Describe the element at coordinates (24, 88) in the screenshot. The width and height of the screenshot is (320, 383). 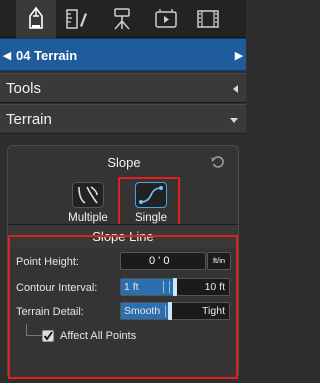
I see `section-tools-label: Tools` at that location.